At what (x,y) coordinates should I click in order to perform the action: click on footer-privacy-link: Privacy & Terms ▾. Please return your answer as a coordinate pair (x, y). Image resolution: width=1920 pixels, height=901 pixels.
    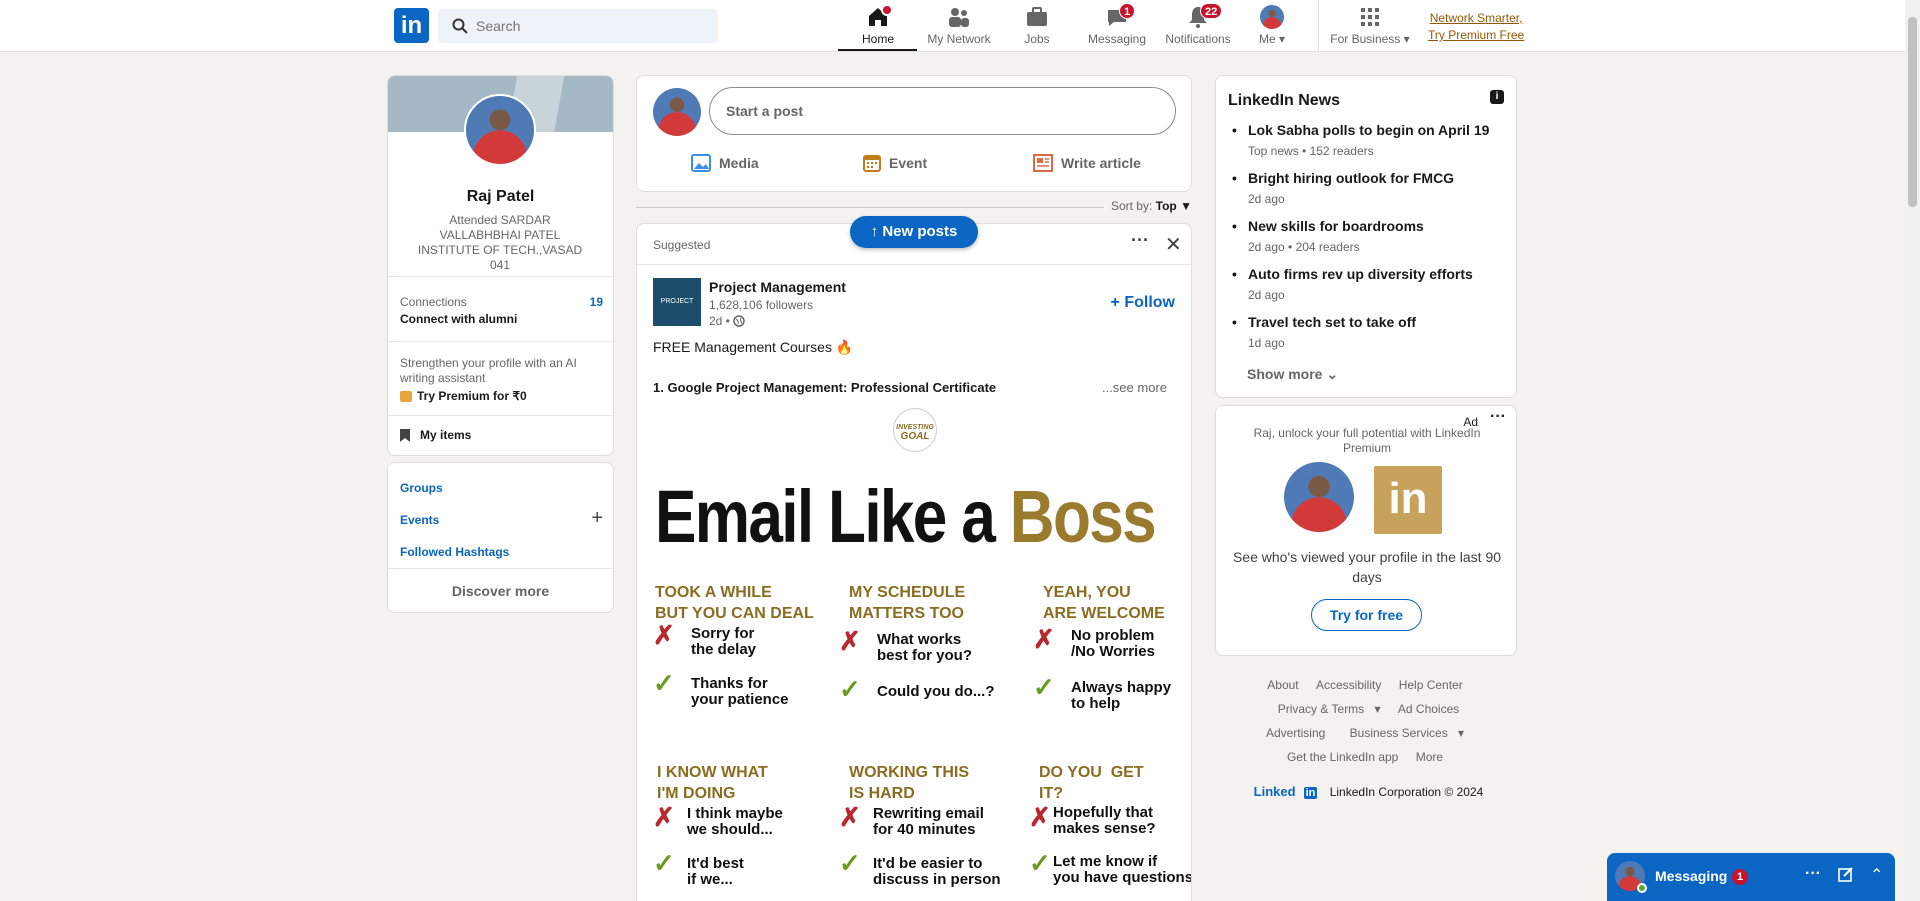
    Looking at the image, I should click on (1326, 709).